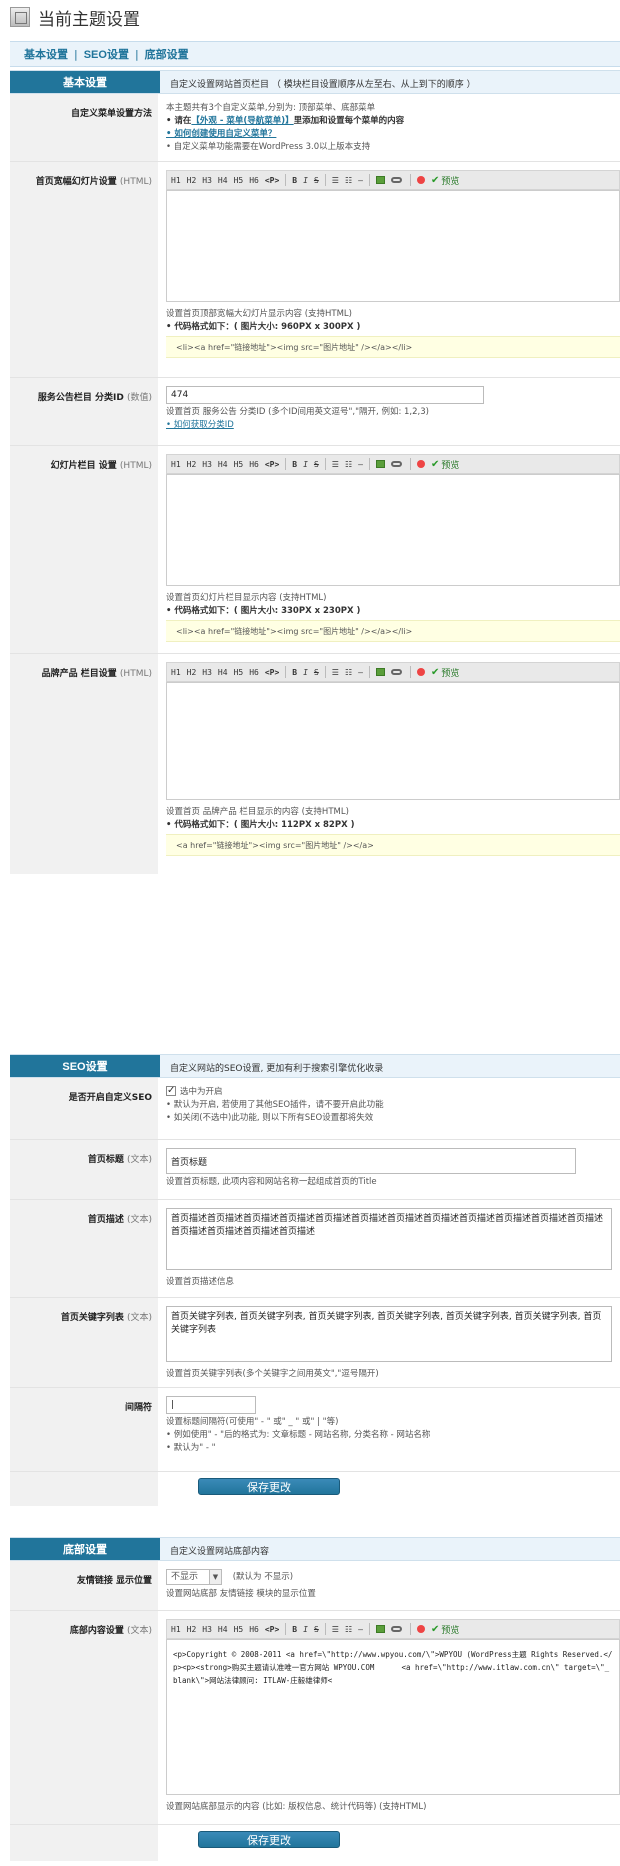 The width and height of the screenshot is (620, 1866). What do you see at coordinates (191, 1448) in the screenshot?
I see `separator-note: • 默认为" - "` at bounding box center [191, 1448].